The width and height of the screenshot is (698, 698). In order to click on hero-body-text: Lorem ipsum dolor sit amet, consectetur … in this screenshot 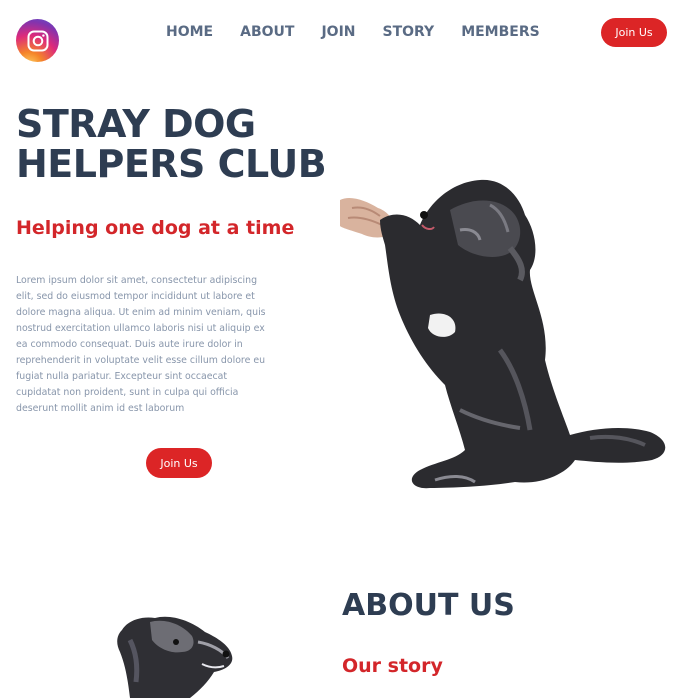, I will do `click(141, 344)`.